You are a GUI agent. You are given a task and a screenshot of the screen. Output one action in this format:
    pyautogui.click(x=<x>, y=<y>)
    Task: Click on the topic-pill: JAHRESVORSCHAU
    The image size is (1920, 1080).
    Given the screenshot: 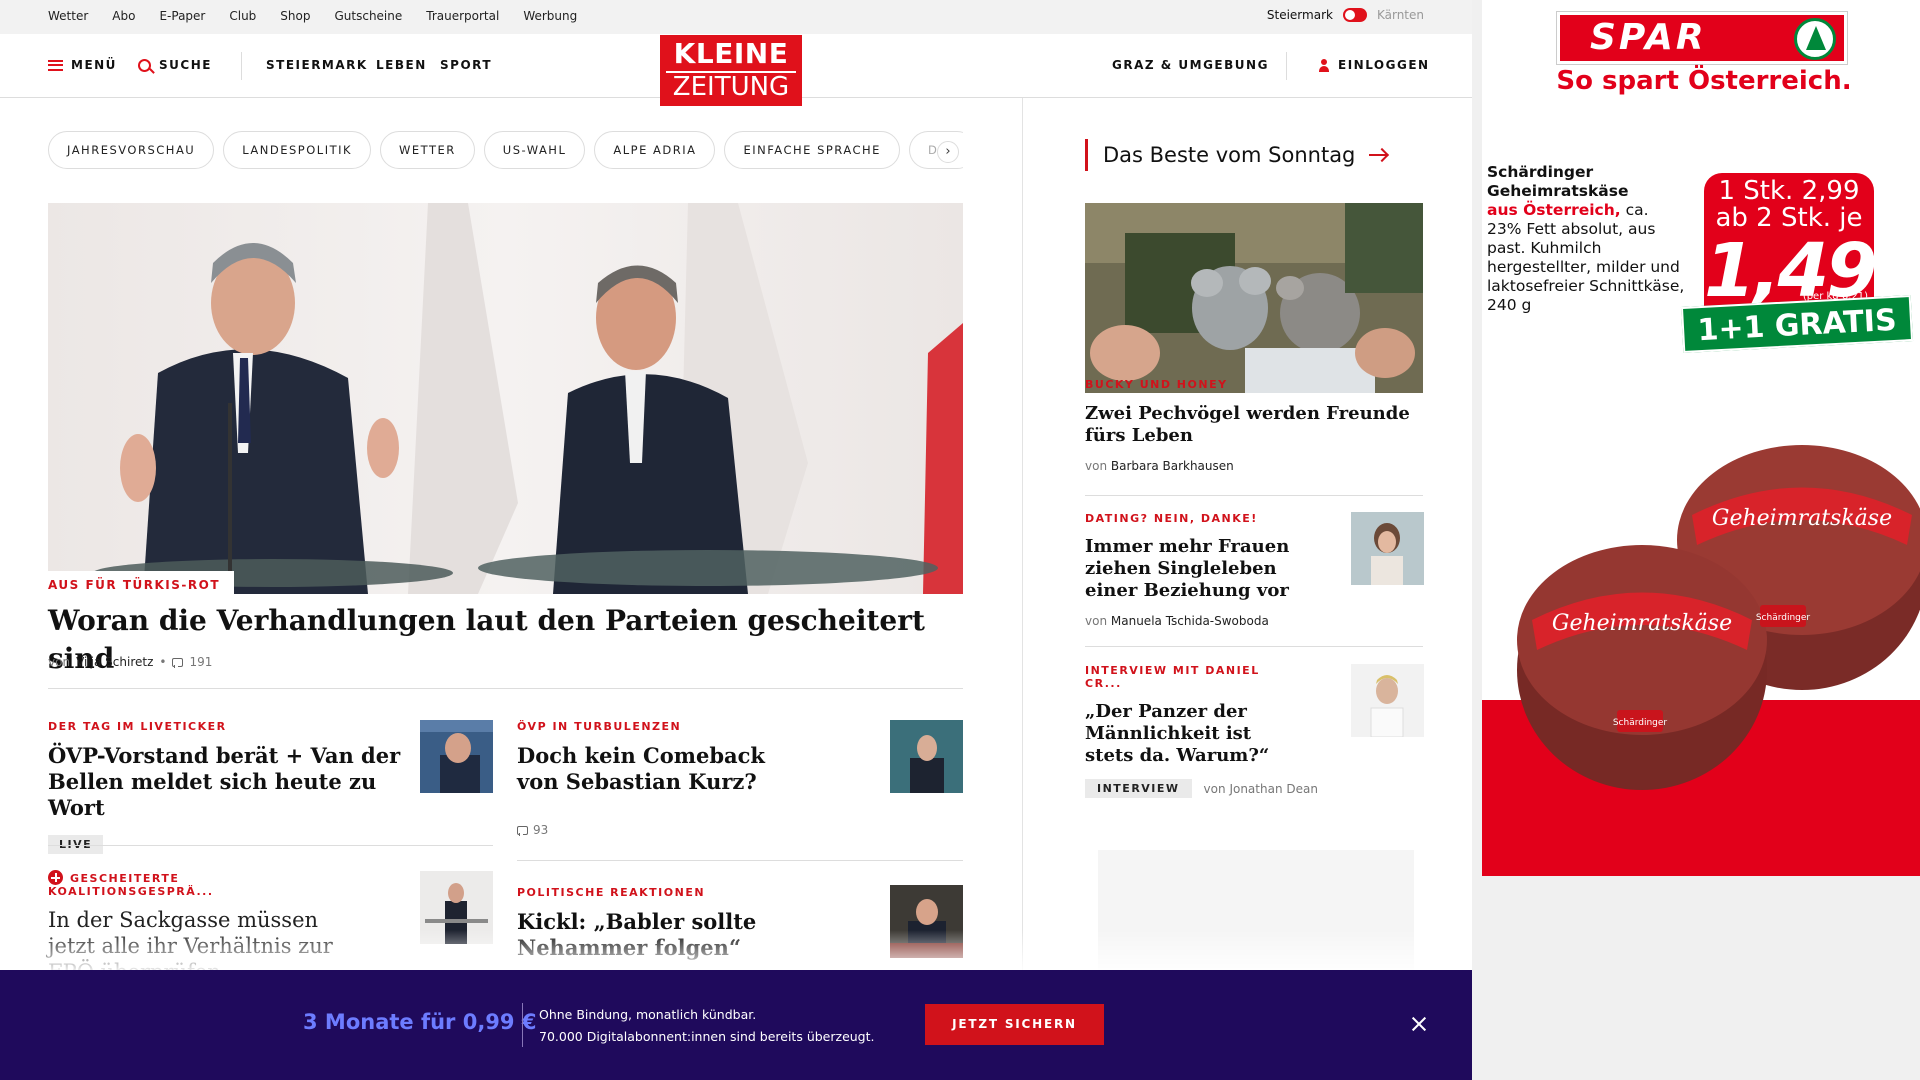 What is the action you would take?
    pyautogui.click(x=131, y=150)
    